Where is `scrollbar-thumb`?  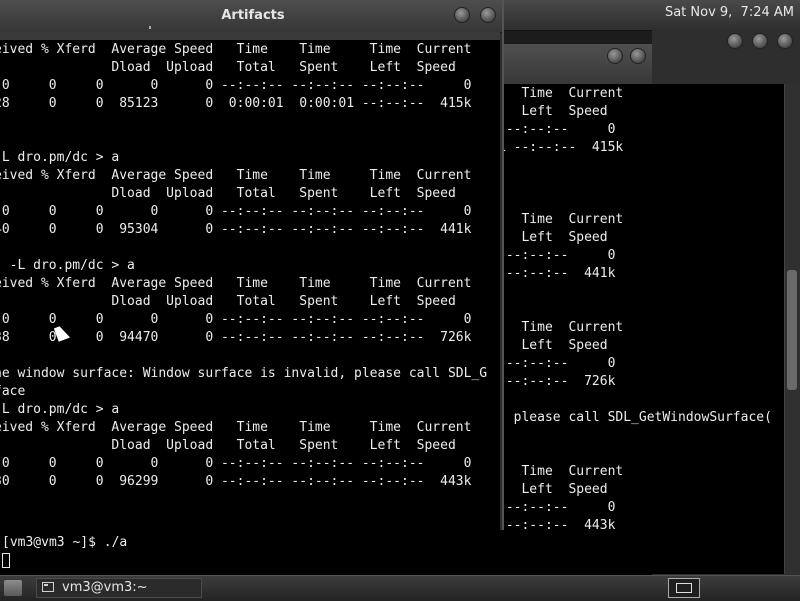
scrollbar-thumb is located at coordinates (792, 330).